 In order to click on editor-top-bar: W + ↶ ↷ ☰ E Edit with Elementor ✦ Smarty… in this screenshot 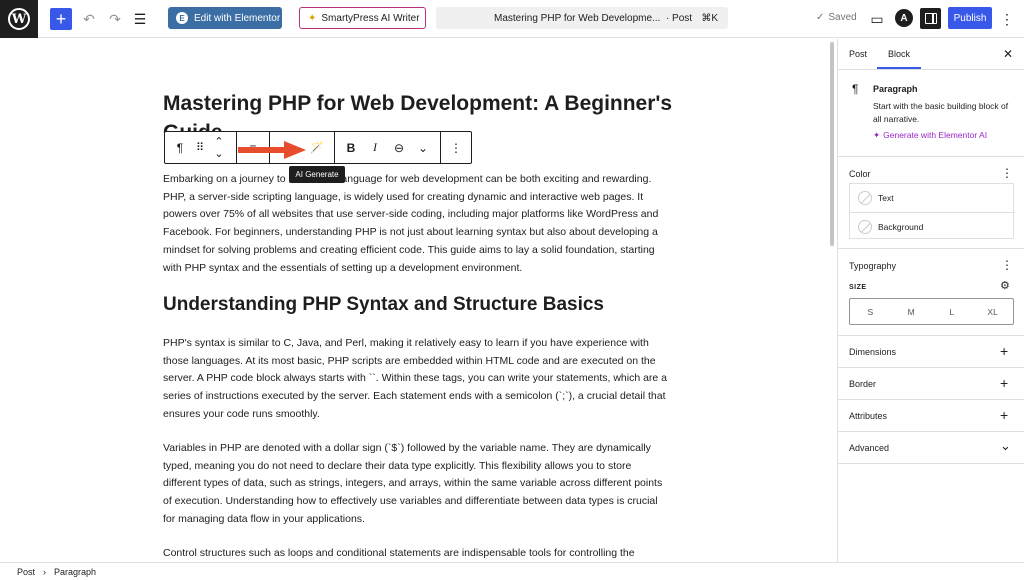, I will do `click(512, 19)`.